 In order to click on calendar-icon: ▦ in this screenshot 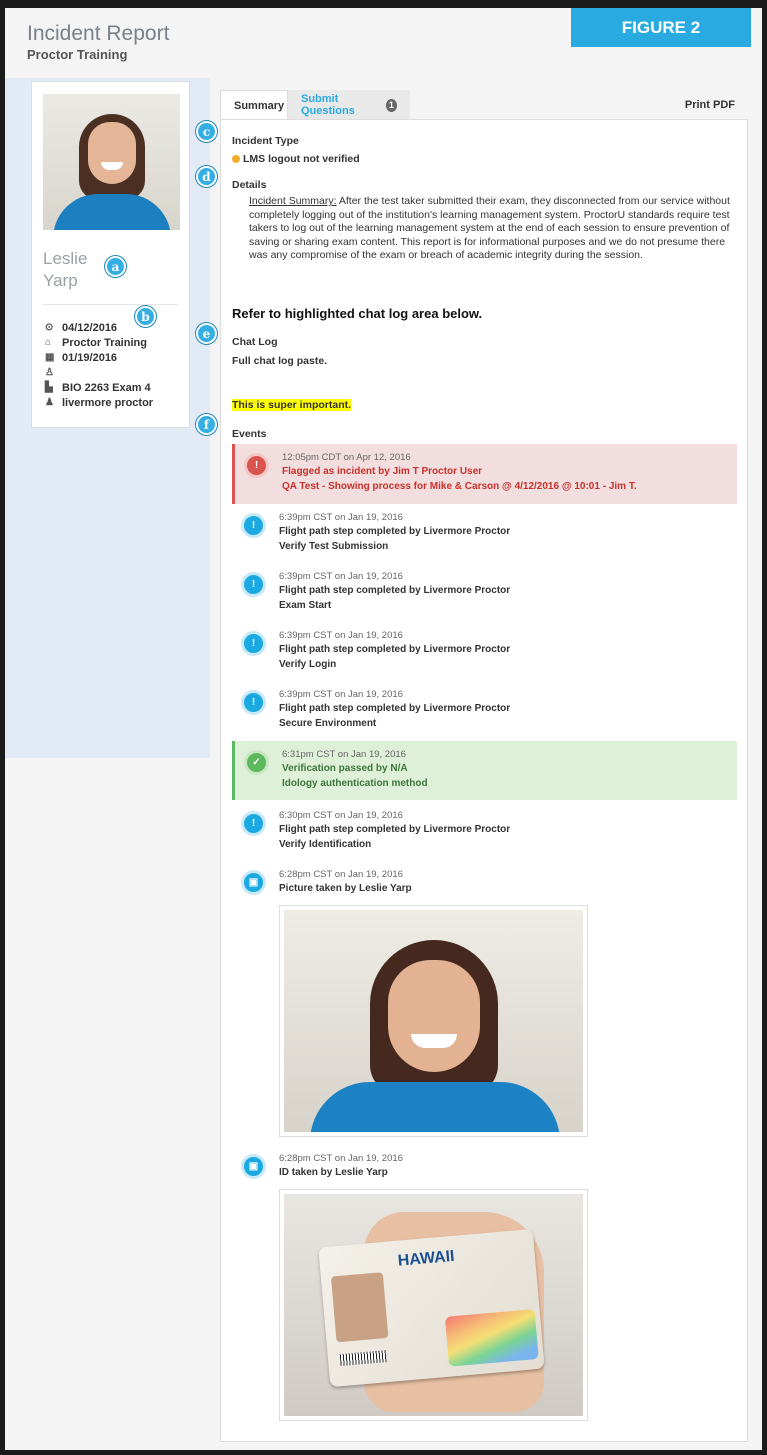, I will do `click(50, 357)`.